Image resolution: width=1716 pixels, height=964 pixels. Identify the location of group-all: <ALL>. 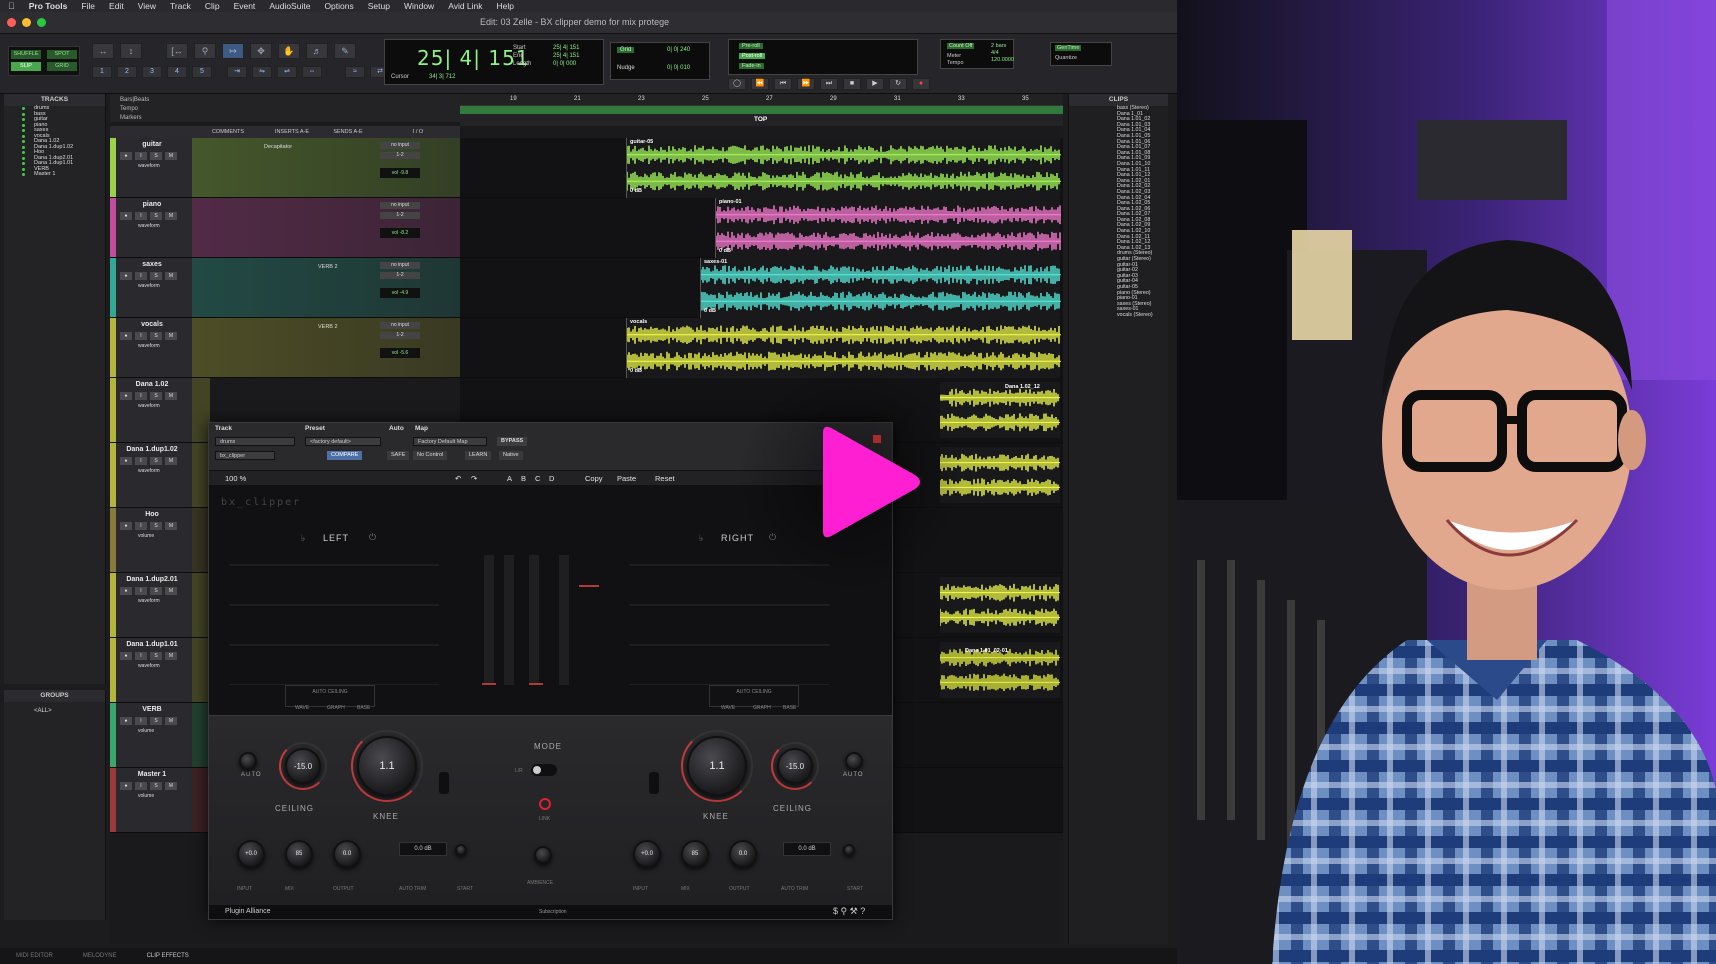
(54, 711).